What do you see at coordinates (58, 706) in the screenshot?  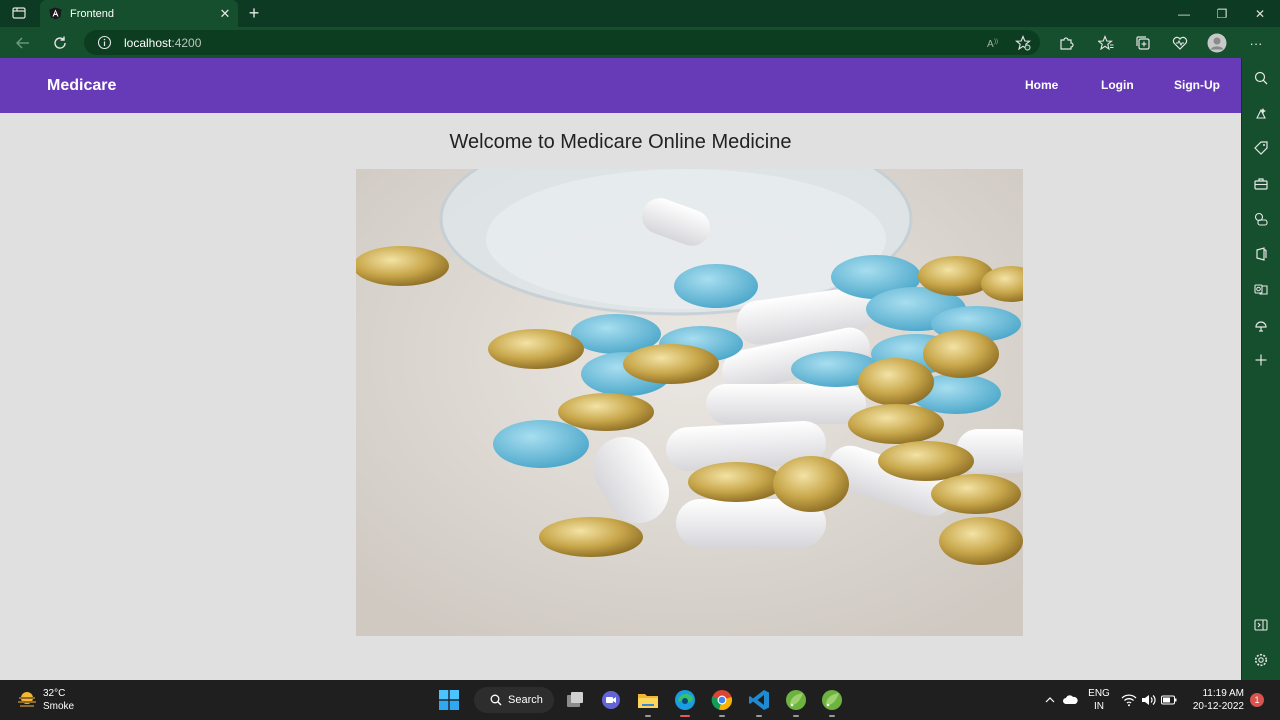 I see `weather-description: Smoke` at bounding box center [58, 706].